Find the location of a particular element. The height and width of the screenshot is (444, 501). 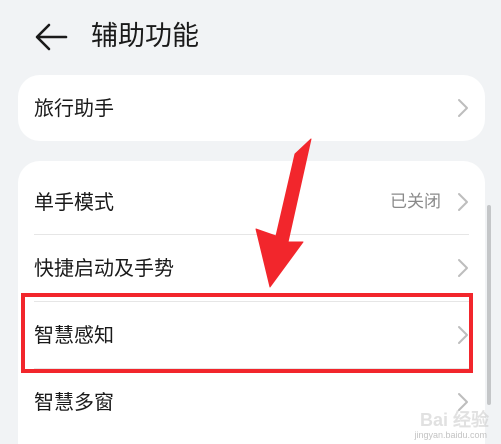

list-item-label: 旅行助手 is located at coordinates (74, 108).